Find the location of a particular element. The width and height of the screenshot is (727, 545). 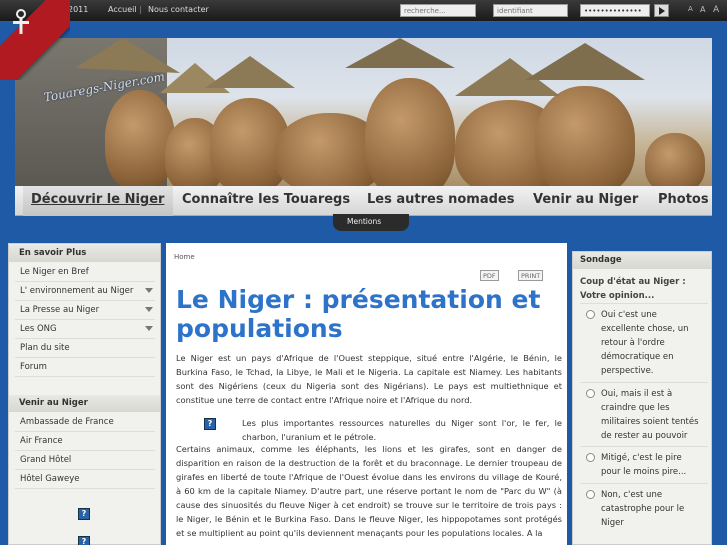

sidebar-item-plan: Plan du site is located at coordinates (85, 348).